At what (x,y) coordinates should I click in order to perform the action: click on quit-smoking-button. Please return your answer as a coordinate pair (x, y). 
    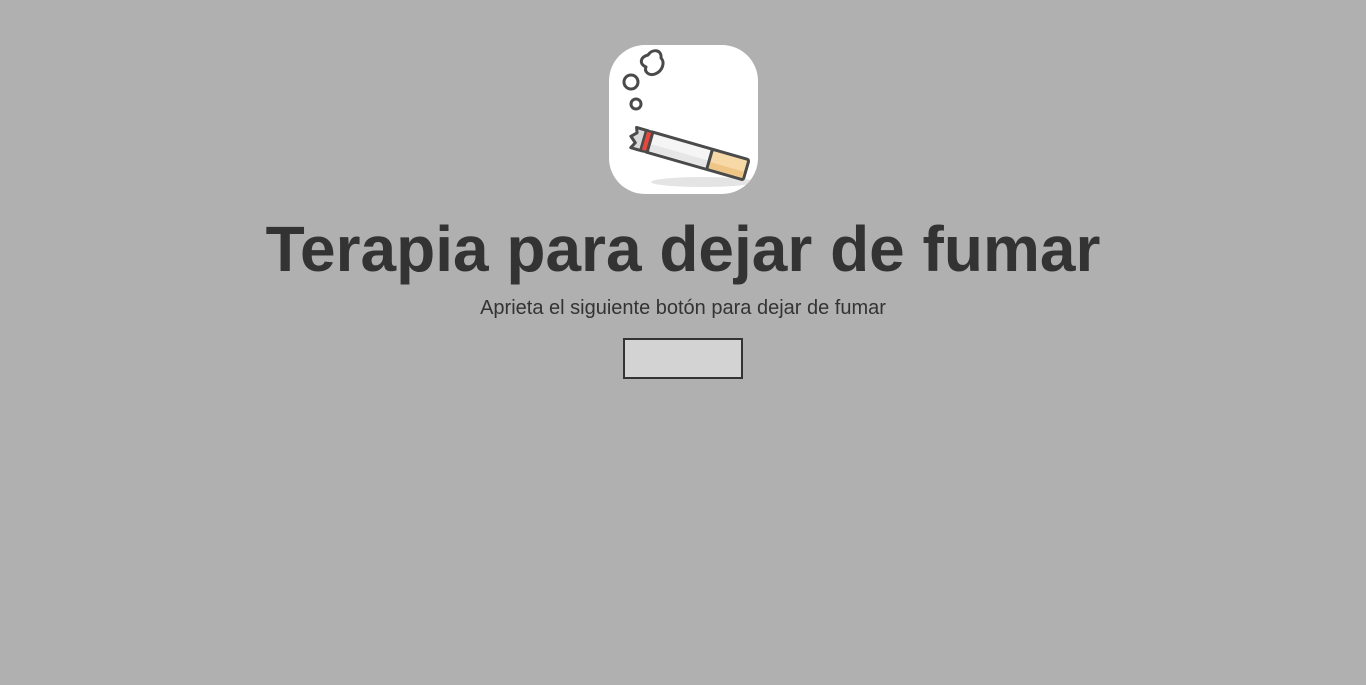
    Looking at the image, I should click on (683, 358).